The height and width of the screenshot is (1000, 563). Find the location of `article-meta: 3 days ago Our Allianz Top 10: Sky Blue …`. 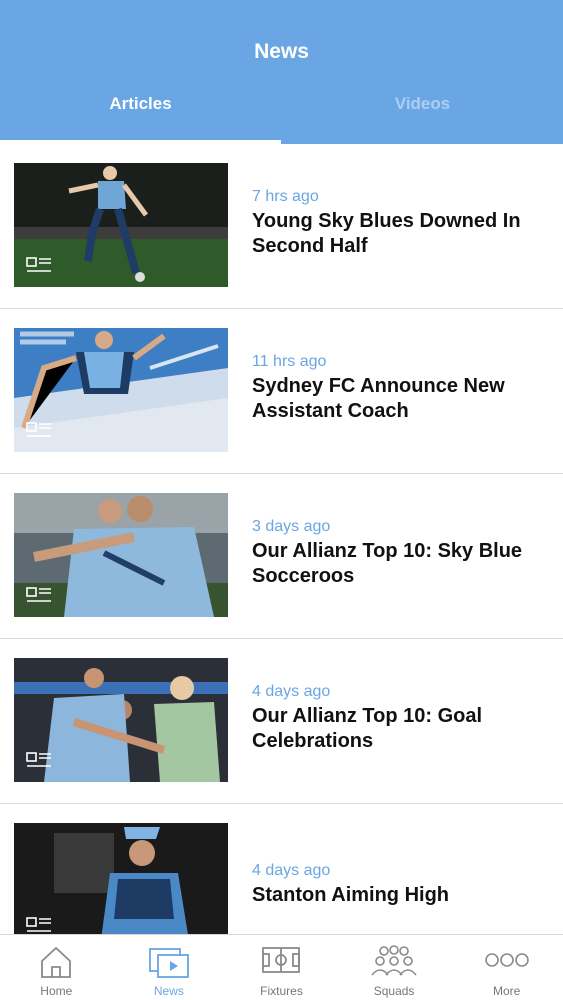

article-meta: 3 days ago Our Allianz Top 10: Sky Blue … is located at coordinates (399, 553).